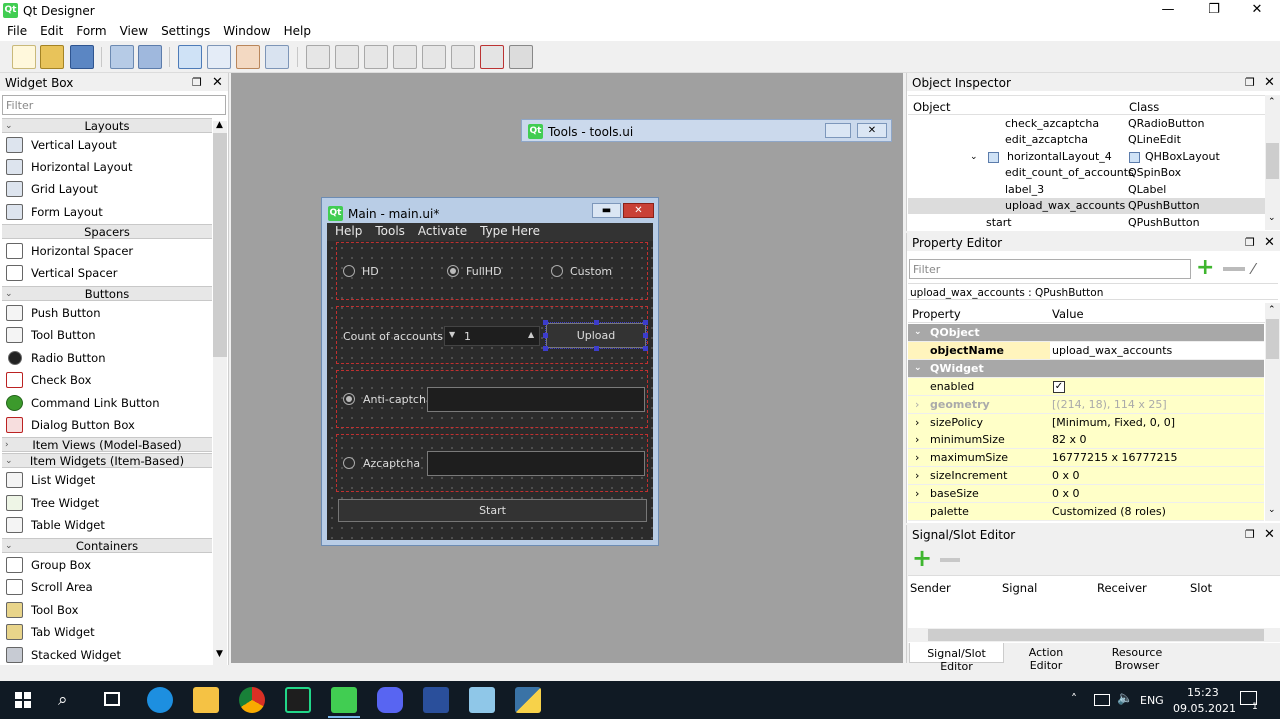 This screenshot has height=719, width=1280. What do you see at coordinates (1086, 124) in the screenshot?
I see `tree-row: check_azcaptcha QRadioButton` at bounding box center [1086, 124].